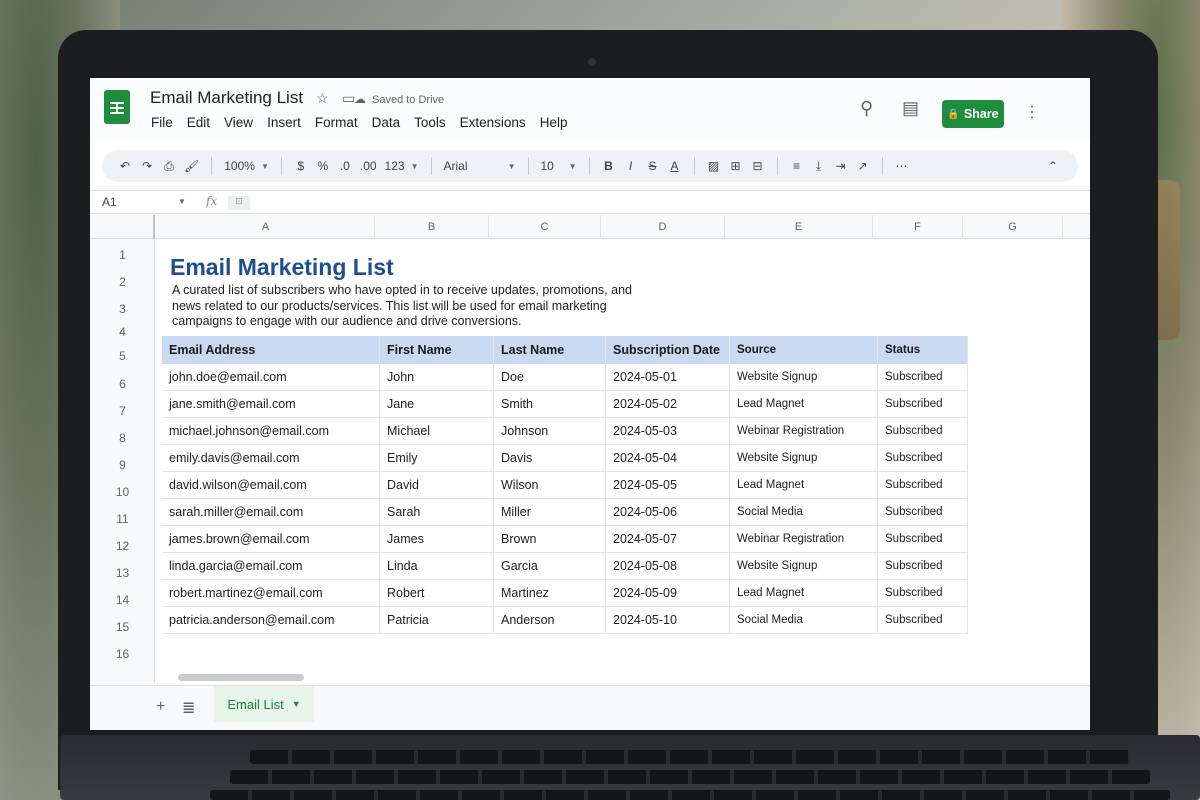 The width and height of the screenshot is (1200, 800). I want to click on cell-first-name: Emily, so click(437, 458).